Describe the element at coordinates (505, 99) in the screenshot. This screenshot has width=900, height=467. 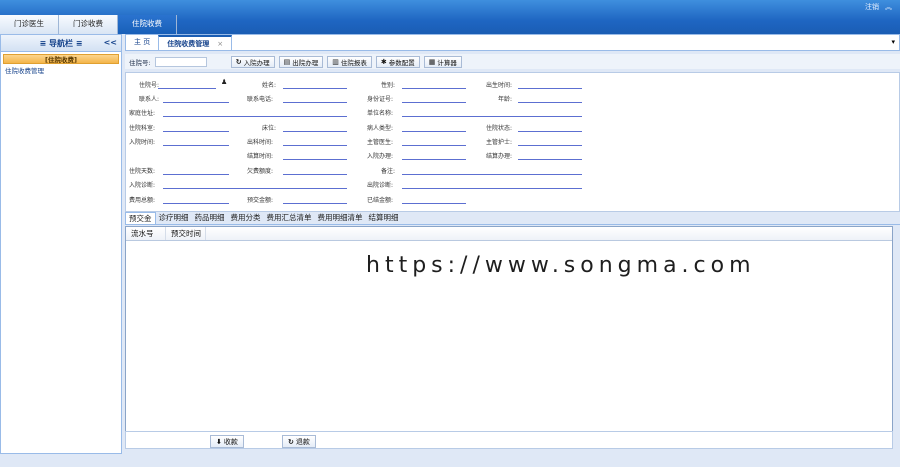
I see `age-label: 年龄:` at that location.